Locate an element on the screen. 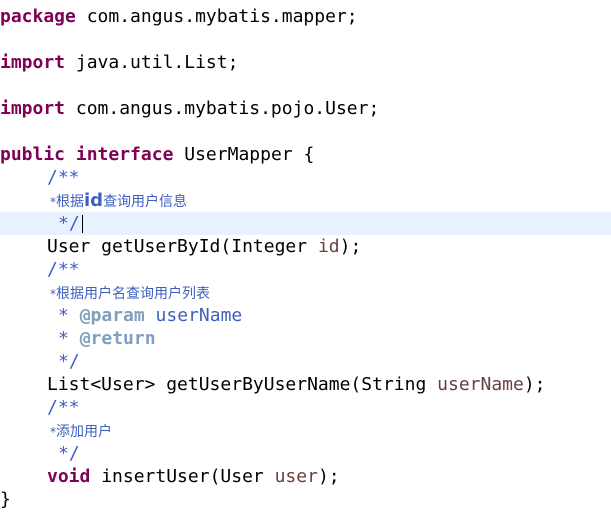  code-line-interface-decl: public interface UserMapper { is located at coordinates (305, 154).